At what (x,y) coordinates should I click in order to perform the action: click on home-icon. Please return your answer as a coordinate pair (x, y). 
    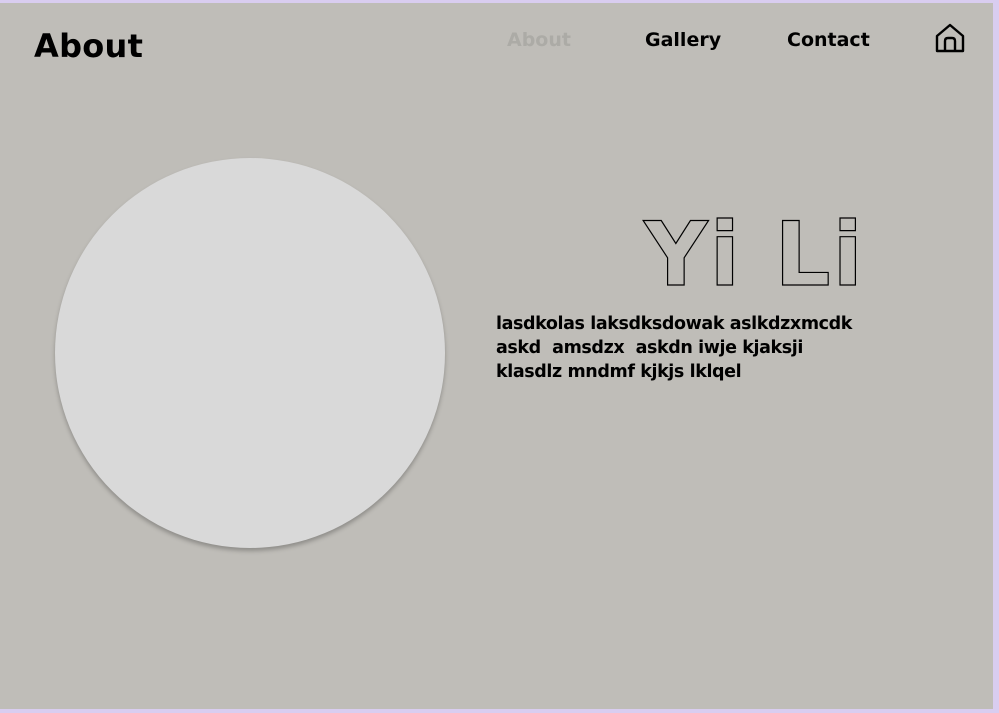
    Looking at the image, I should click on (950, 38).